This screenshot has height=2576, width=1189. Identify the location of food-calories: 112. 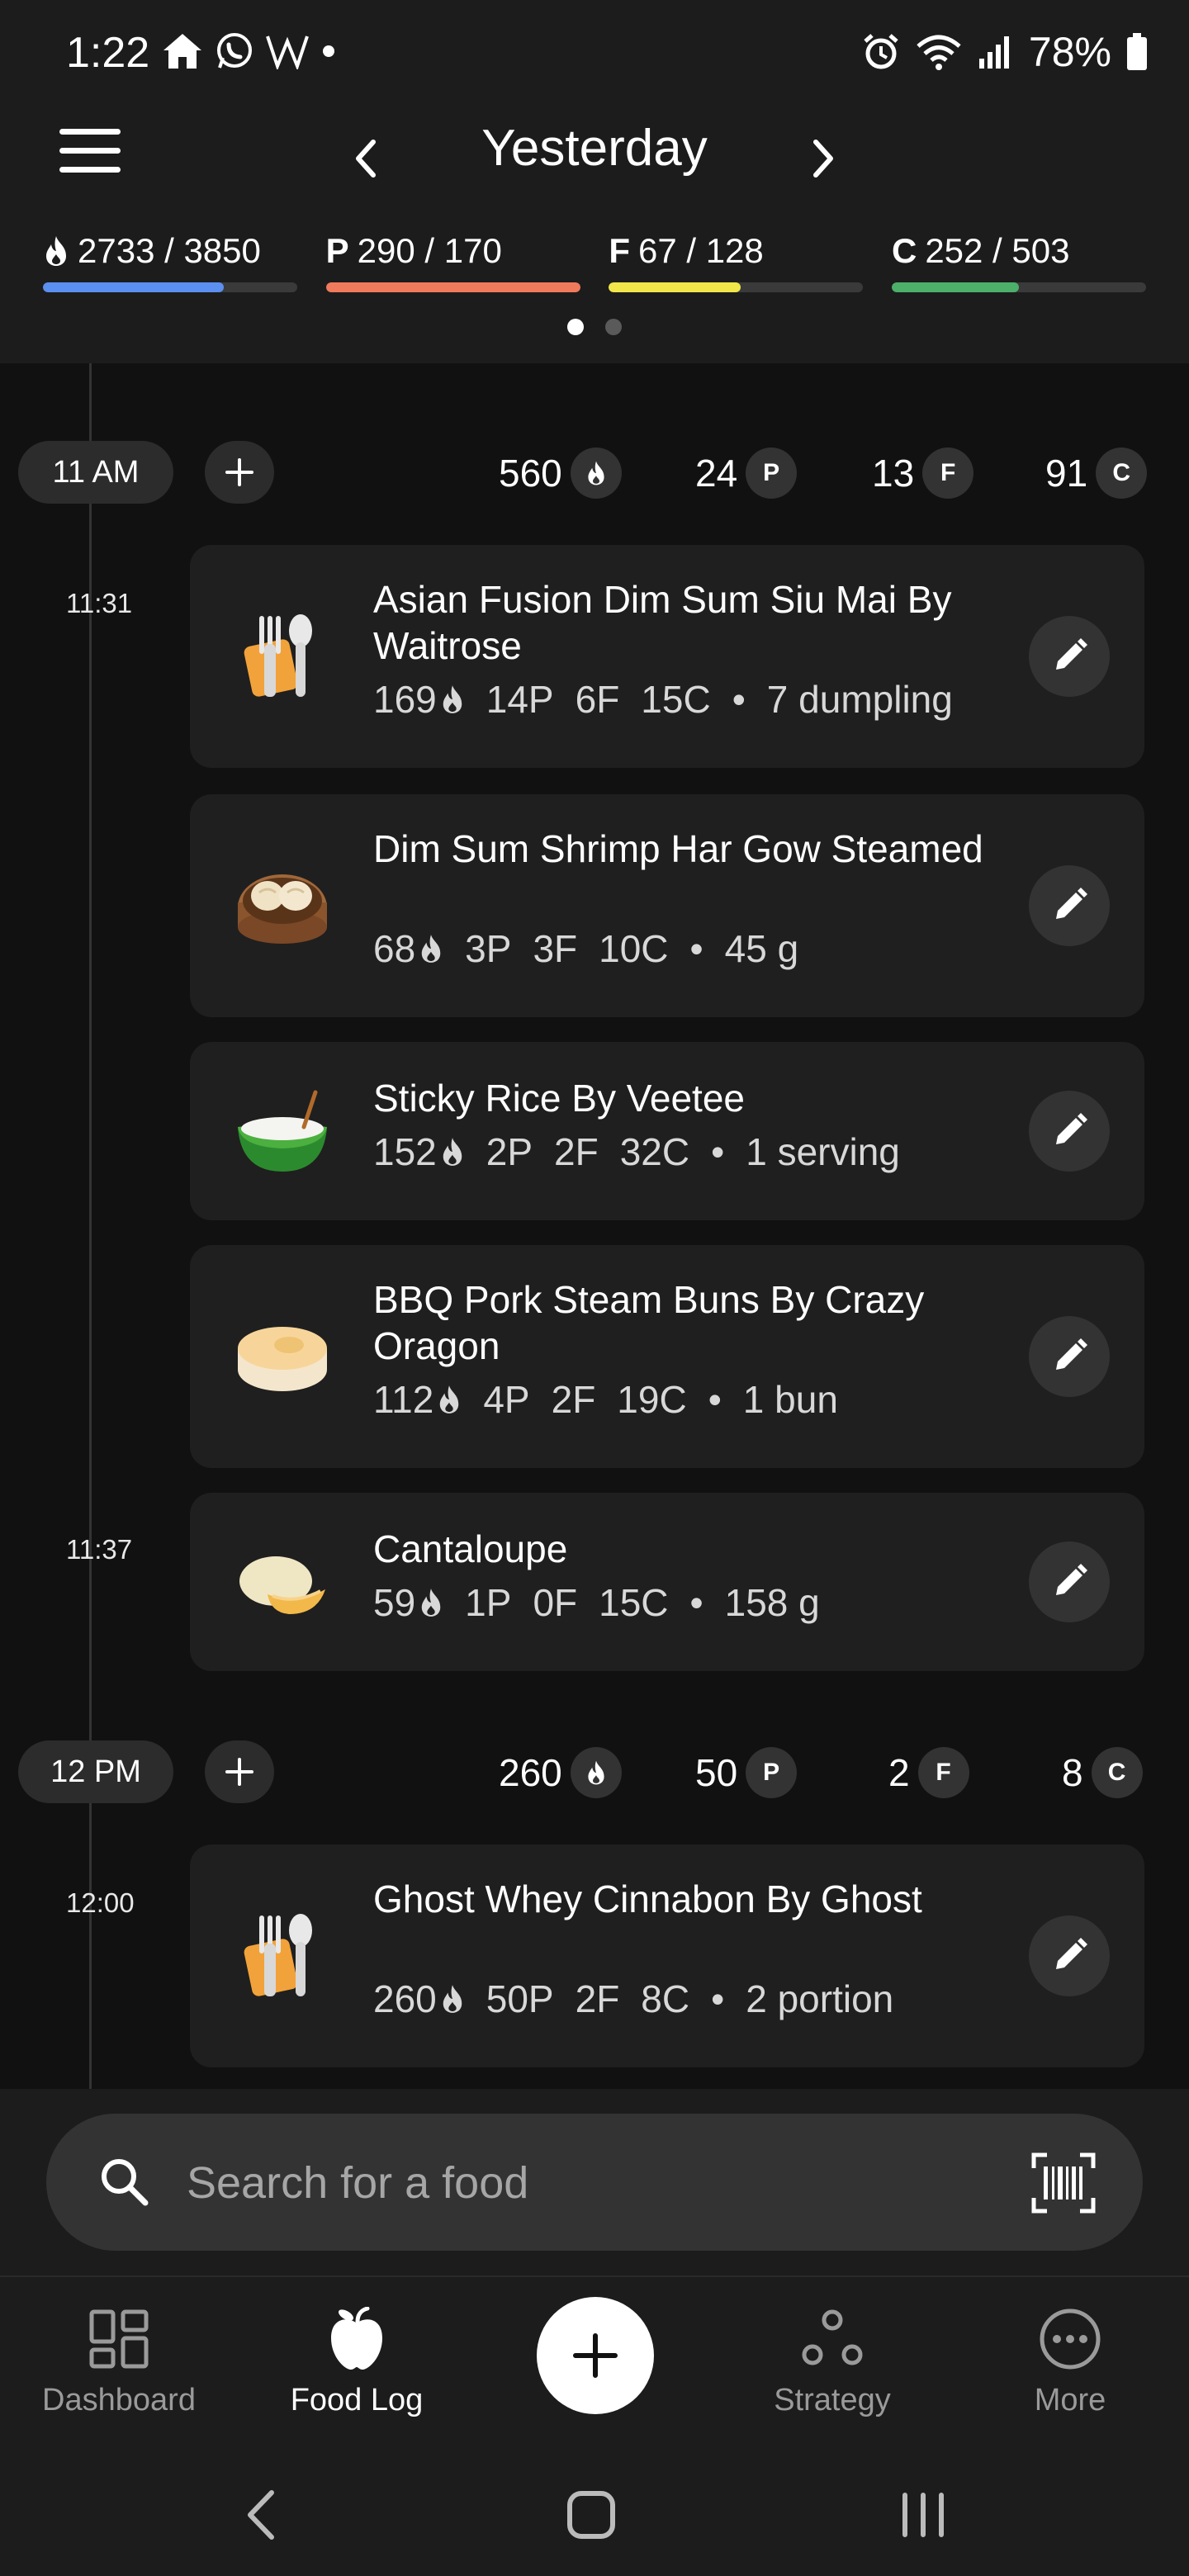
(403, 1399).